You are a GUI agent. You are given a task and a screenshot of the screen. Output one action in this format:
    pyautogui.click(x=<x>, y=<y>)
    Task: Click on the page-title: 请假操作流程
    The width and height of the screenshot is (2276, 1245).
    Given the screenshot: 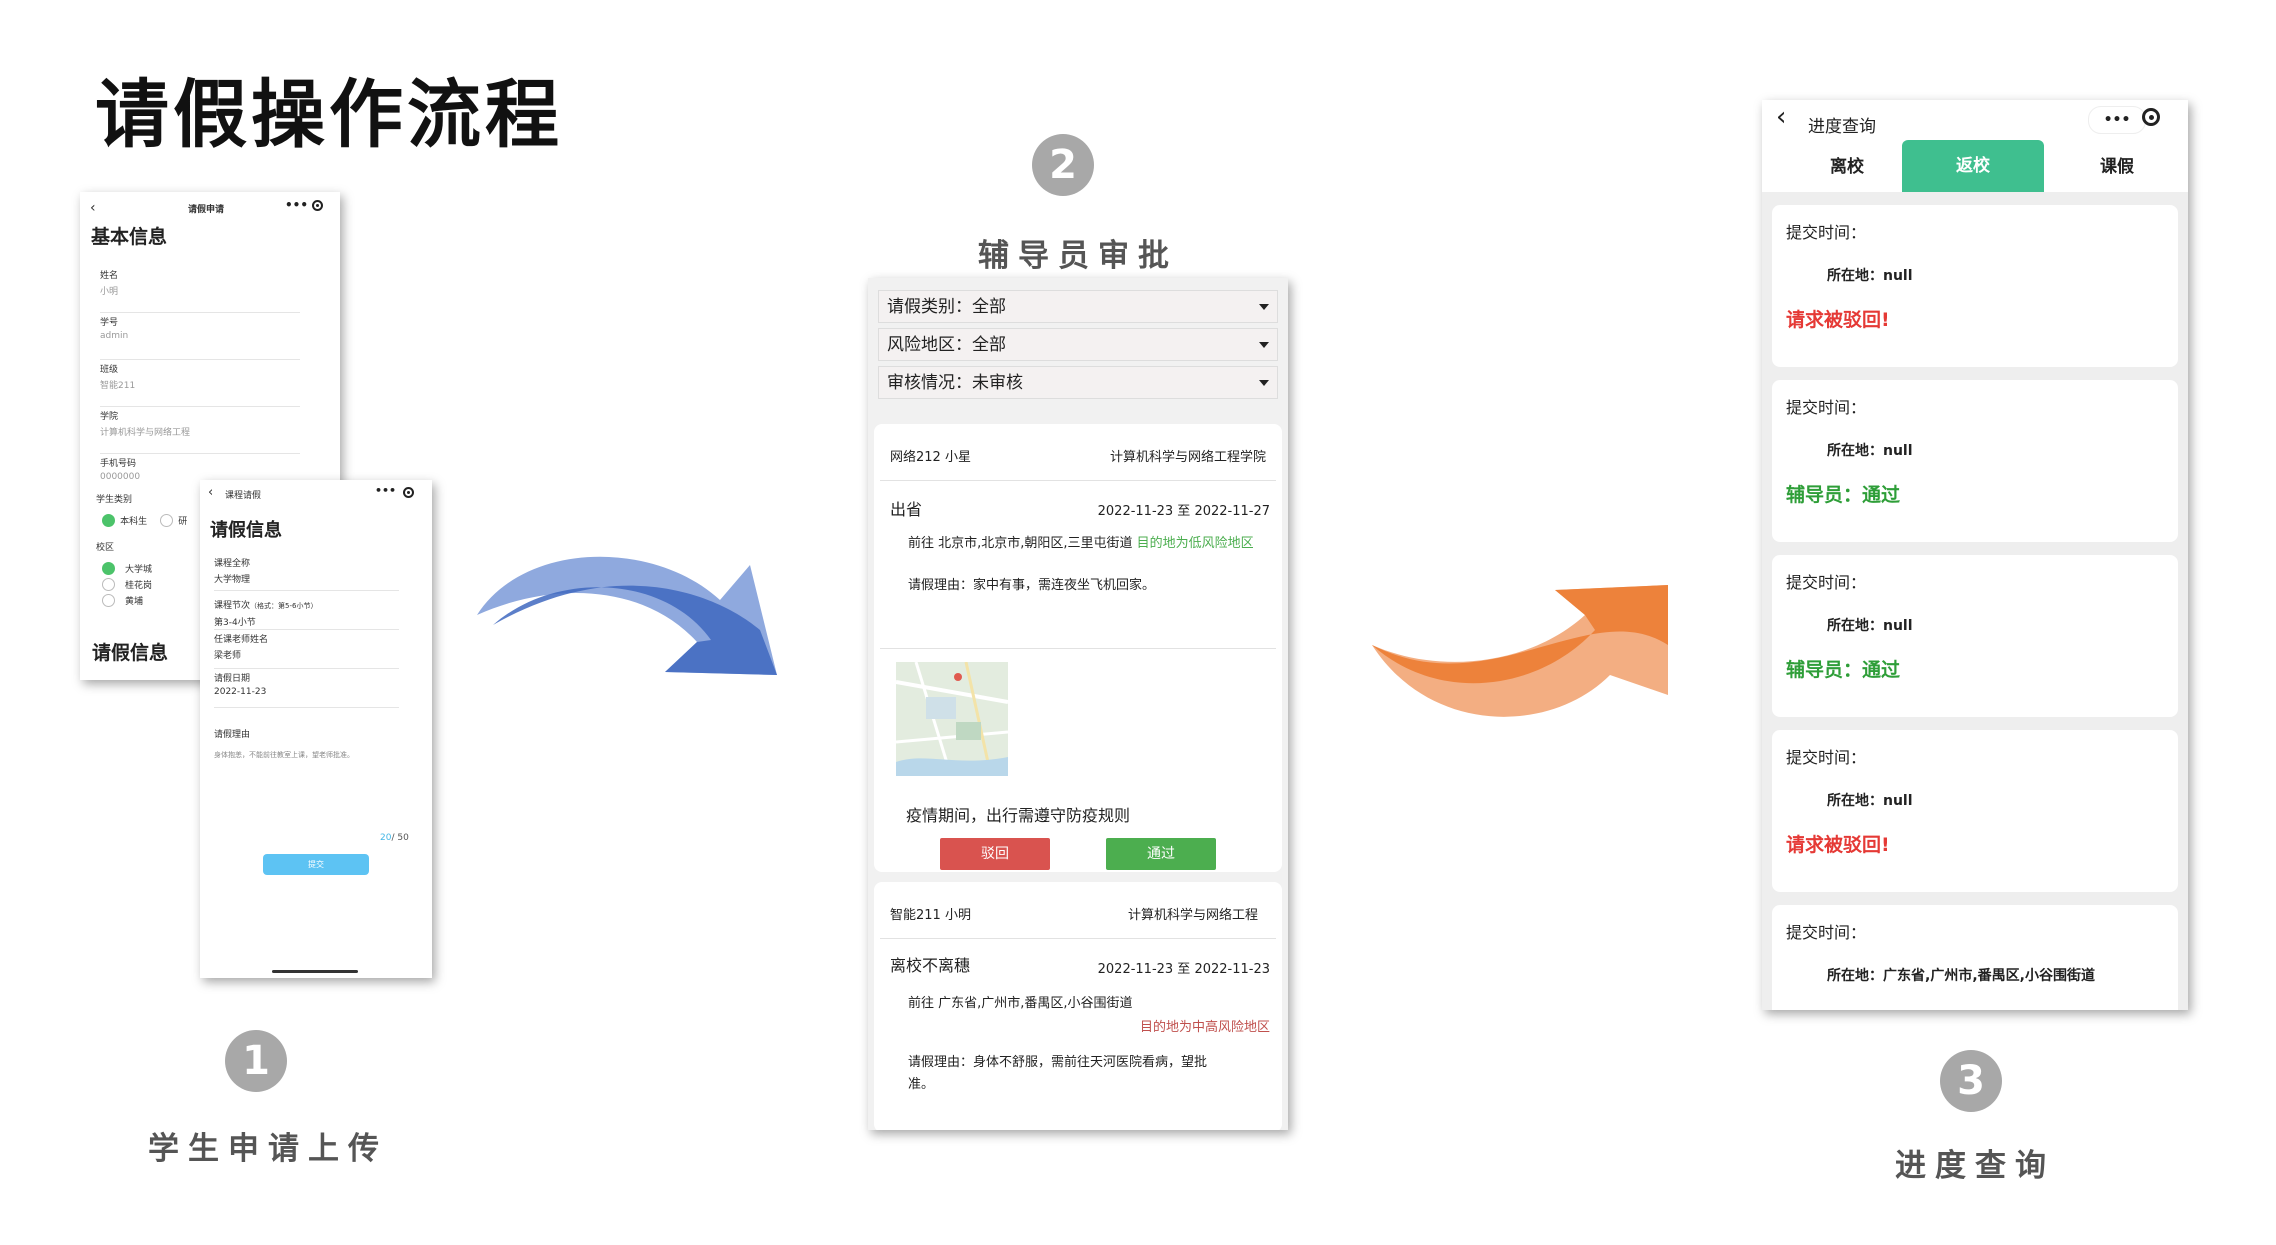 What is the action you would take?
    pyautogui.click(x=329, y=115)
    